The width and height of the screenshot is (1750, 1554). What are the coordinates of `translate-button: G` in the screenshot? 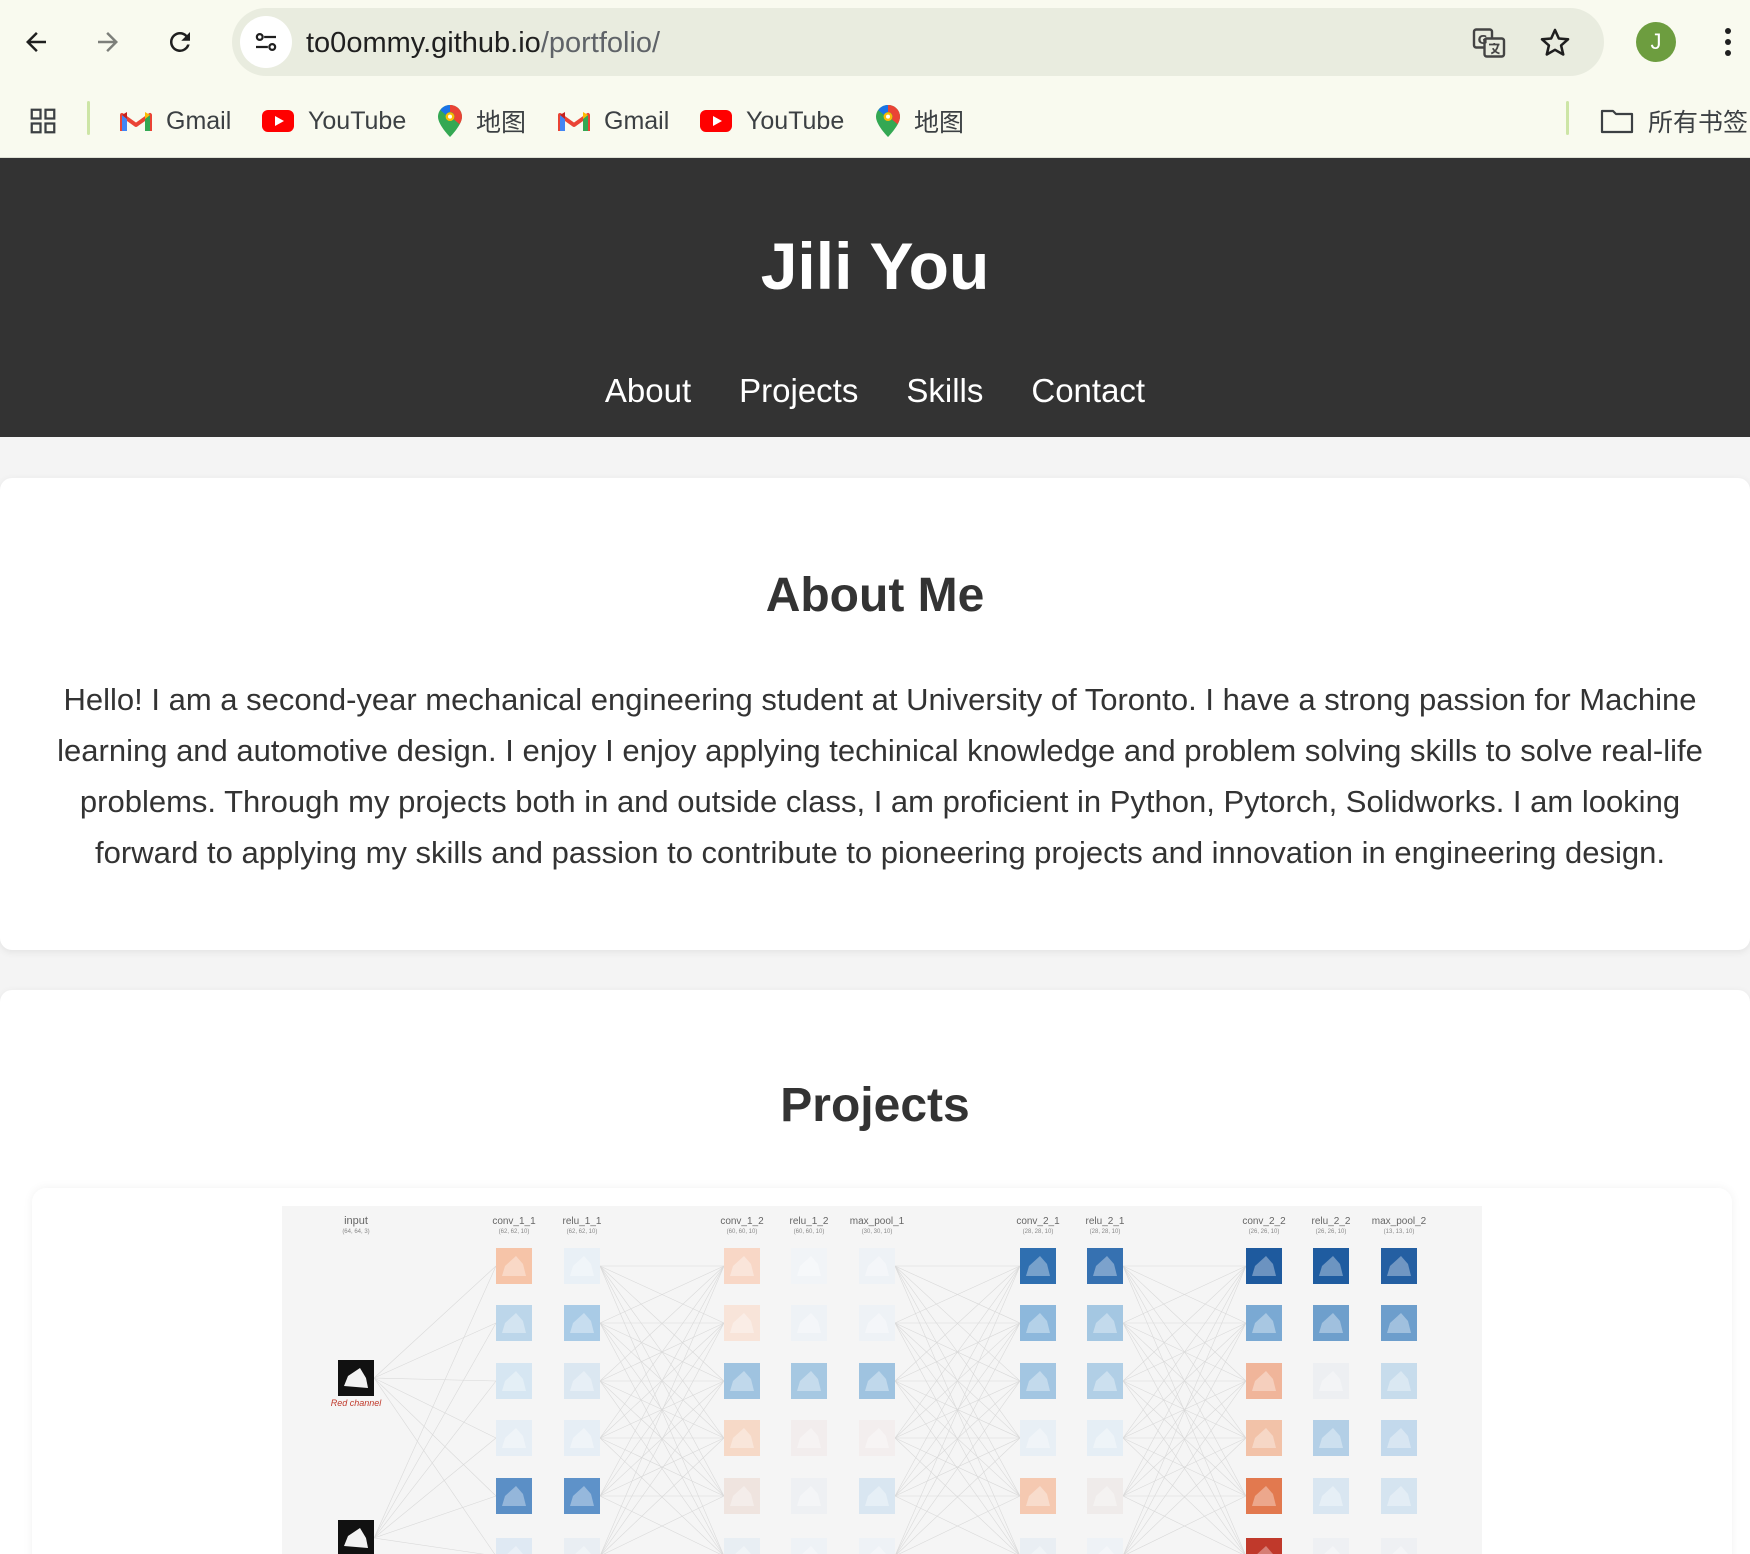 It's located at (1489, 43).